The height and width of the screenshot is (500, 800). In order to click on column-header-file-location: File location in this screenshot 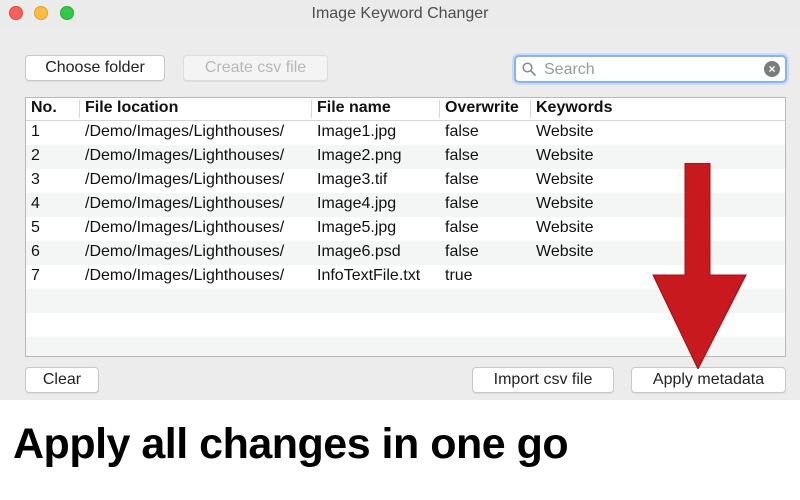, I will do `click(131, 108)`.